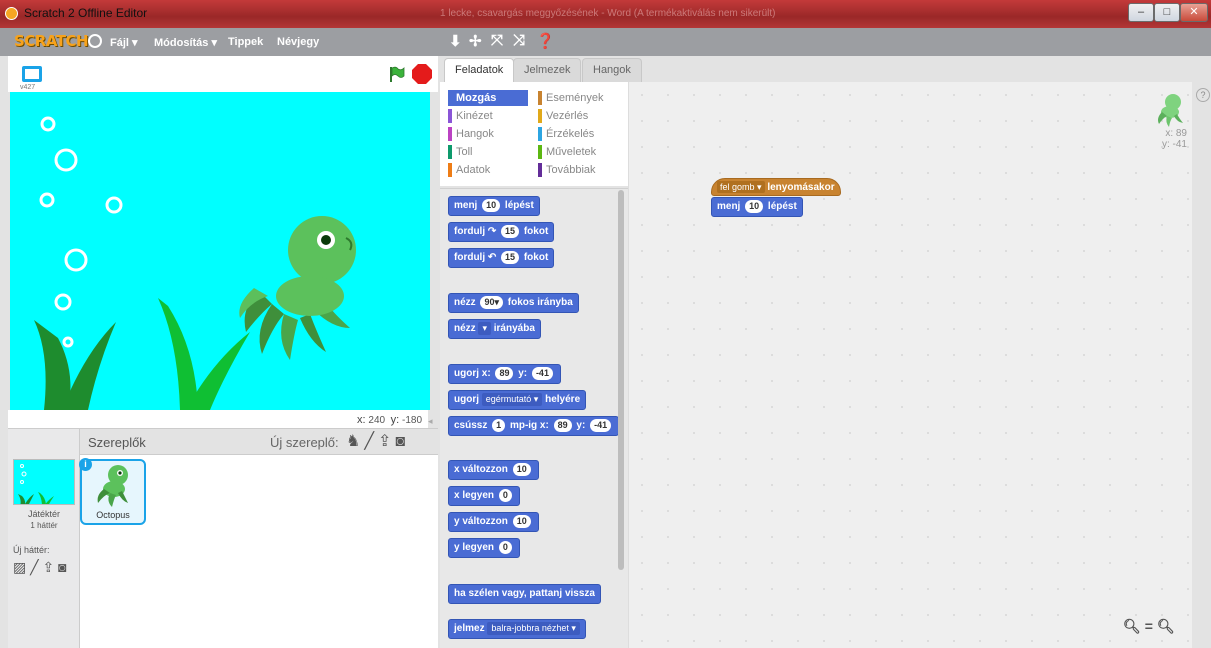 This screenshot has height=648, width=1211. Describe the element at coordinates (493, 522) in the screenshot. I see `block-change-y: y változzon 10` at that location.